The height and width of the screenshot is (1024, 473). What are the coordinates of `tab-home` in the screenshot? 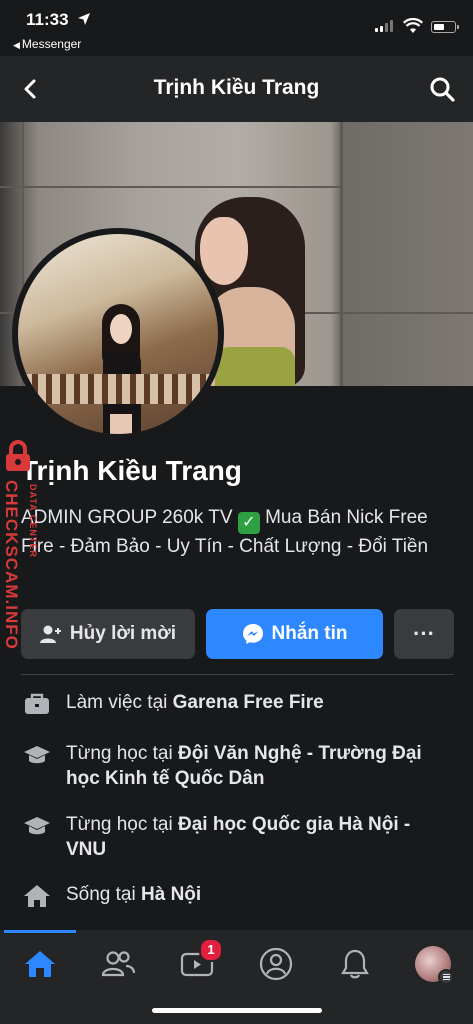 It's located at (40, 964).